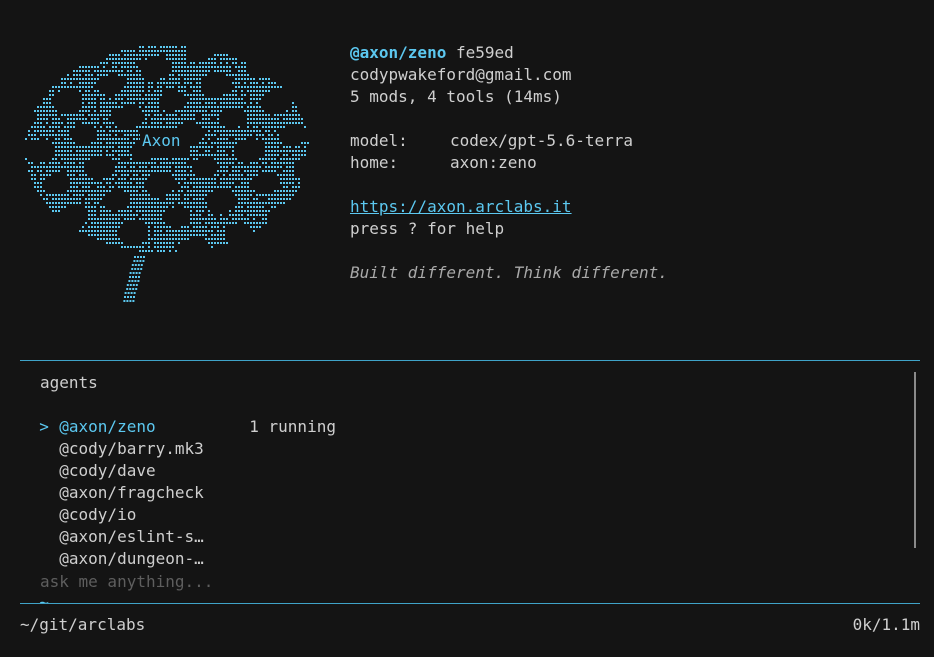 This screenshot has width=934, height=657. What do you see at coordinates (470, 603) in the screenshot?
I see `bottom-divider` at bounding box center [470, 603].